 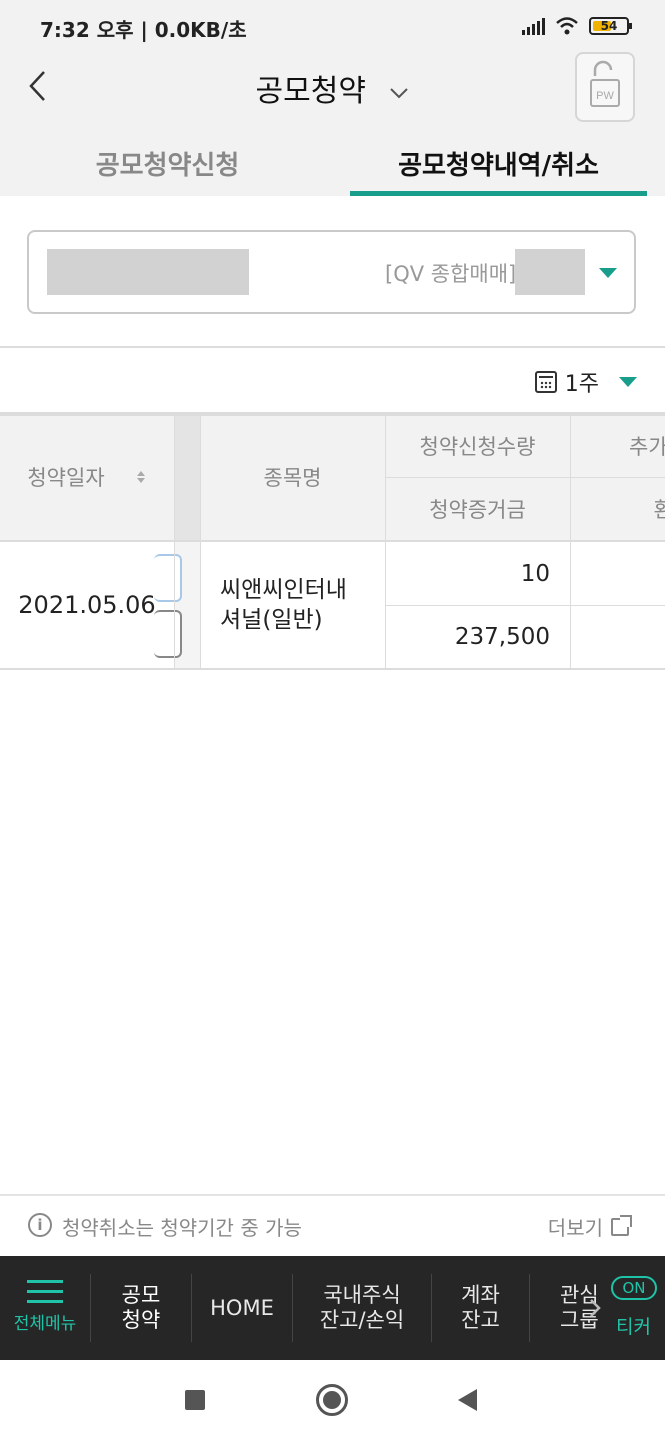 What do you see at coordinates (331, 272) in the screenshot?
I see `account-selector: [QV 종합매매]` at bounding box center [331, 272].